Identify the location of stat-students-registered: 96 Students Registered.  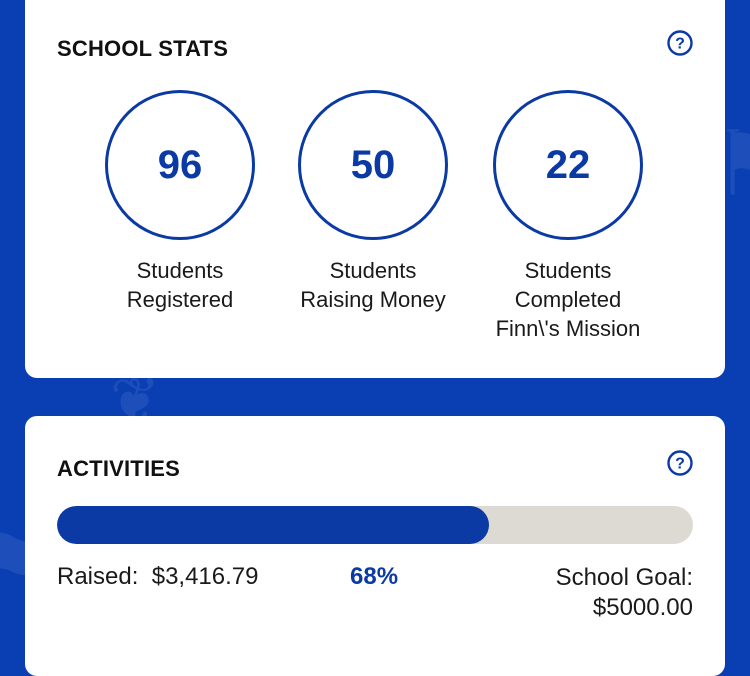
(180, 202).